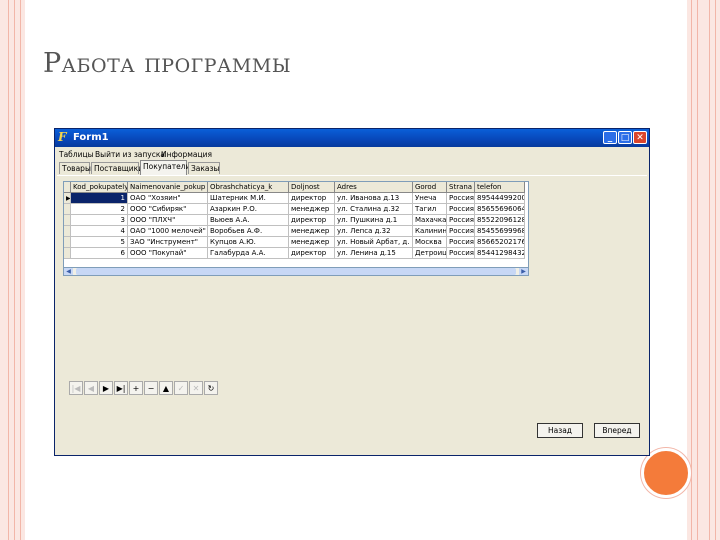  What do you see at coordinates (312, 187) in the screenshot?
I see `column-header: Doljnost` at bounding box center [312, 187].